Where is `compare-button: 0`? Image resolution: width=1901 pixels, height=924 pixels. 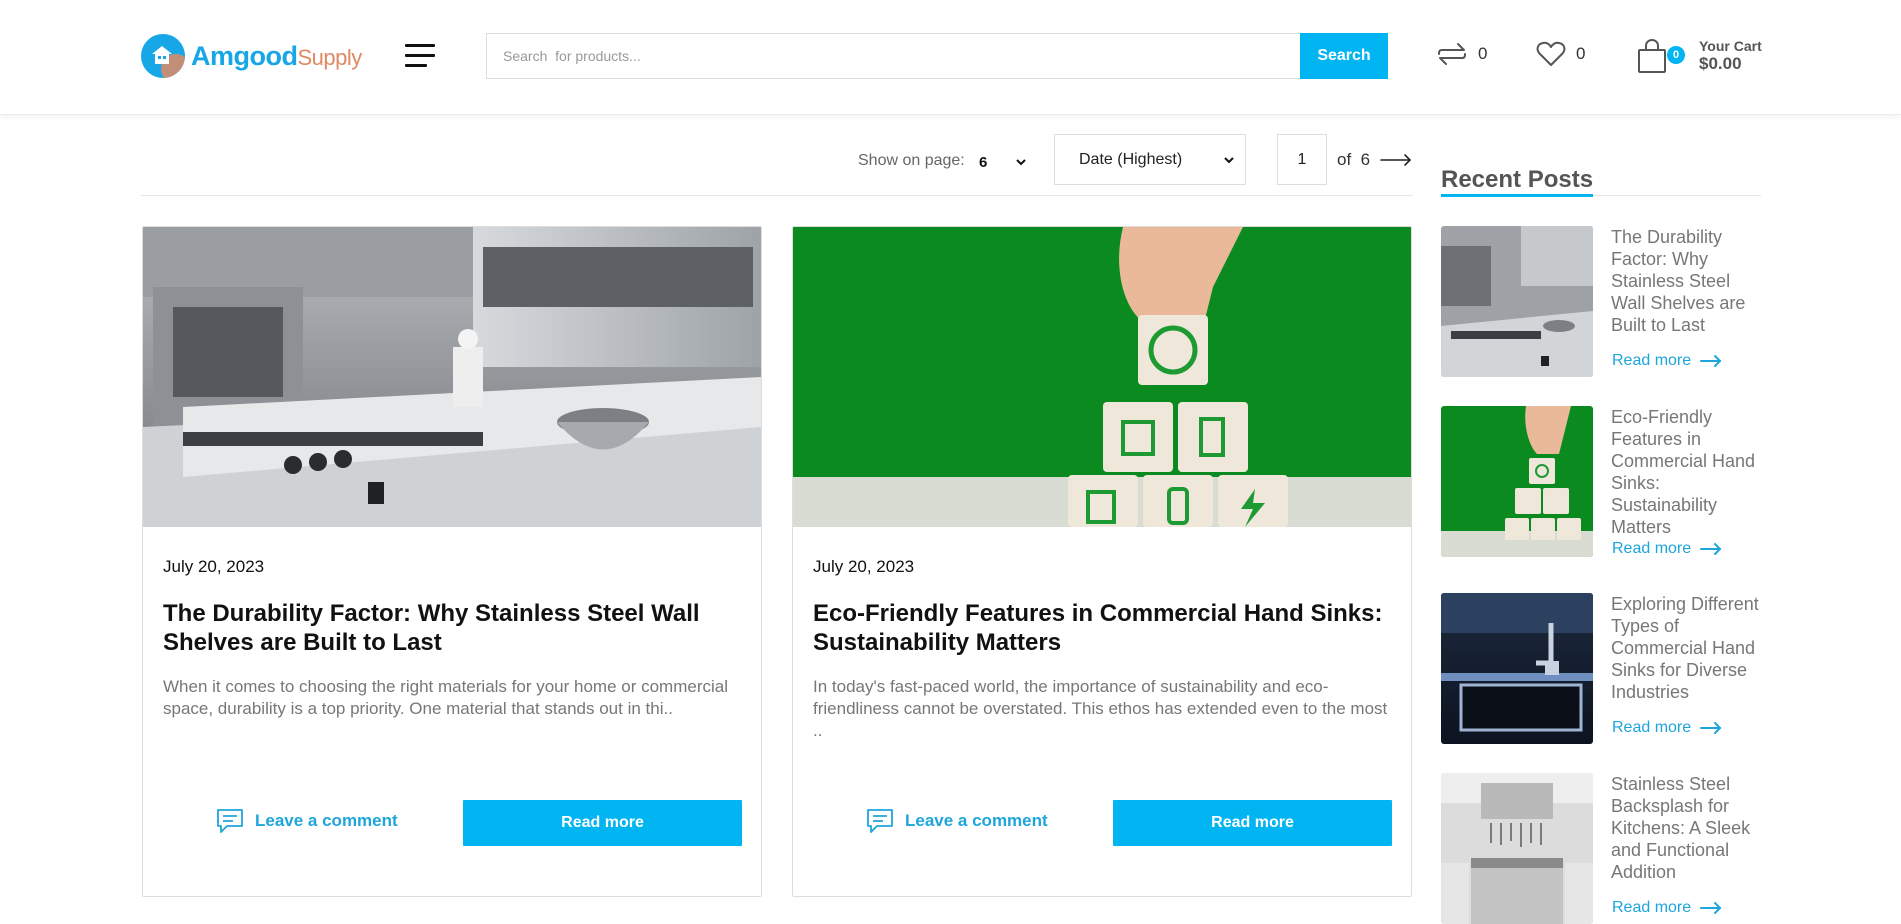
compare-button: 0 is located at coordinates (1461, 54).